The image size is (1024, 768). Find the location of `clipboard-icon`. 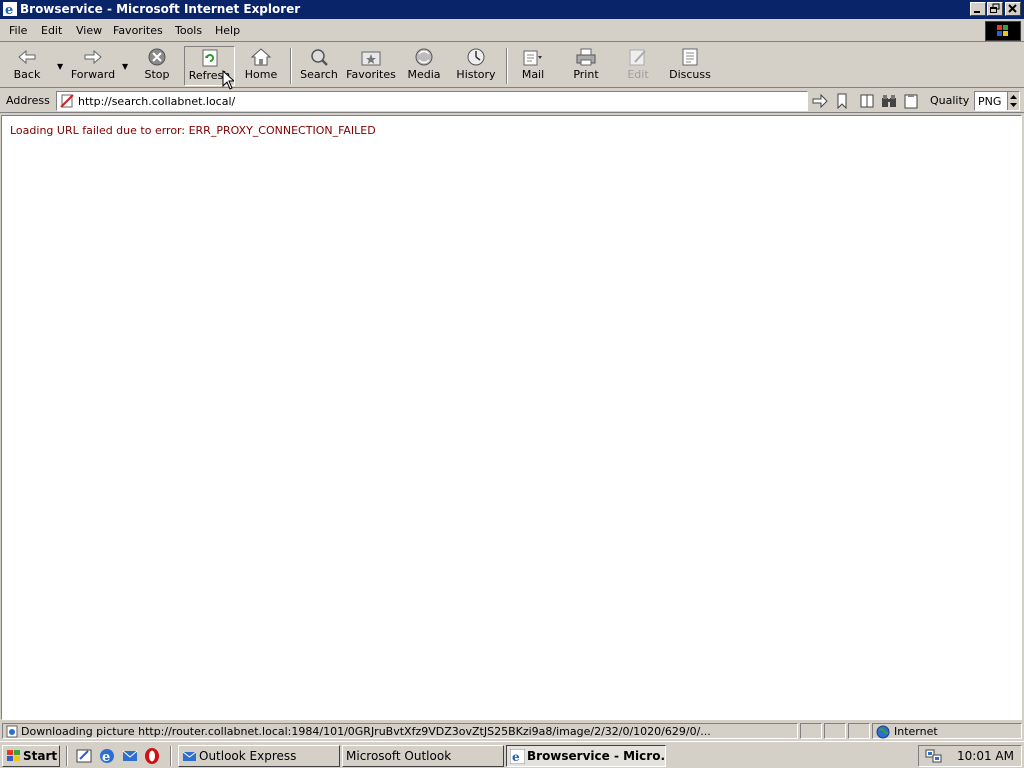

clipboard-icon is located at coordinates (911, 101).